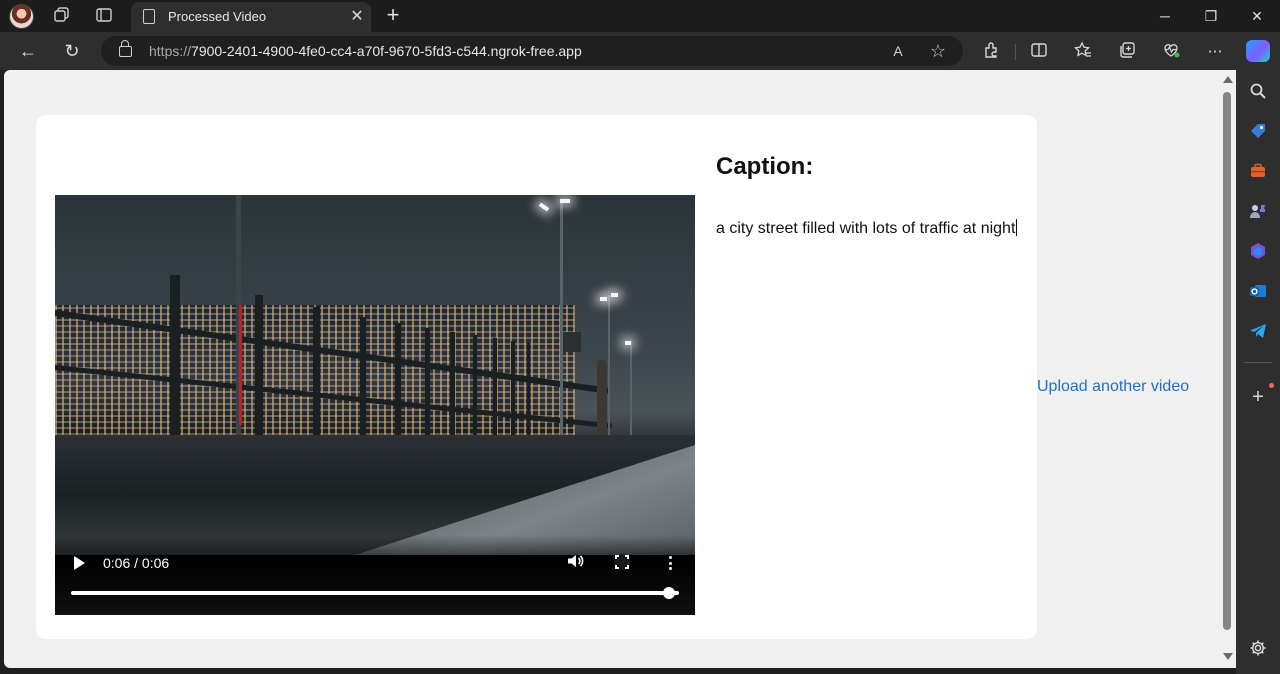  I want to click on progress-thumb, so click(669, 593).